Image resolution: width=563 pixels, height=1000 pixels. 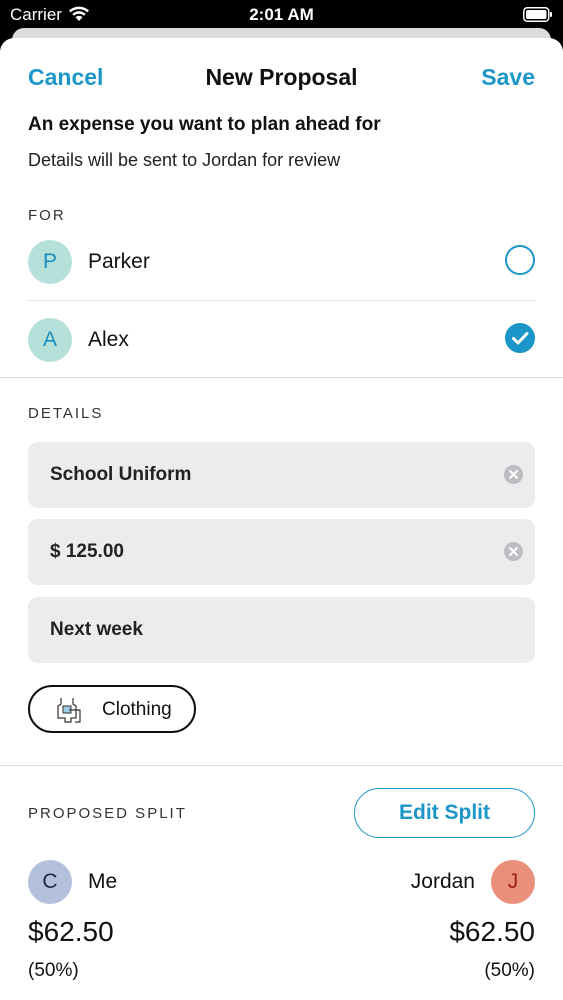 What do you see at coordinates (442, 881) in the screenshot?
I see `split-name: Jordan` at bounding box center [442, 881].